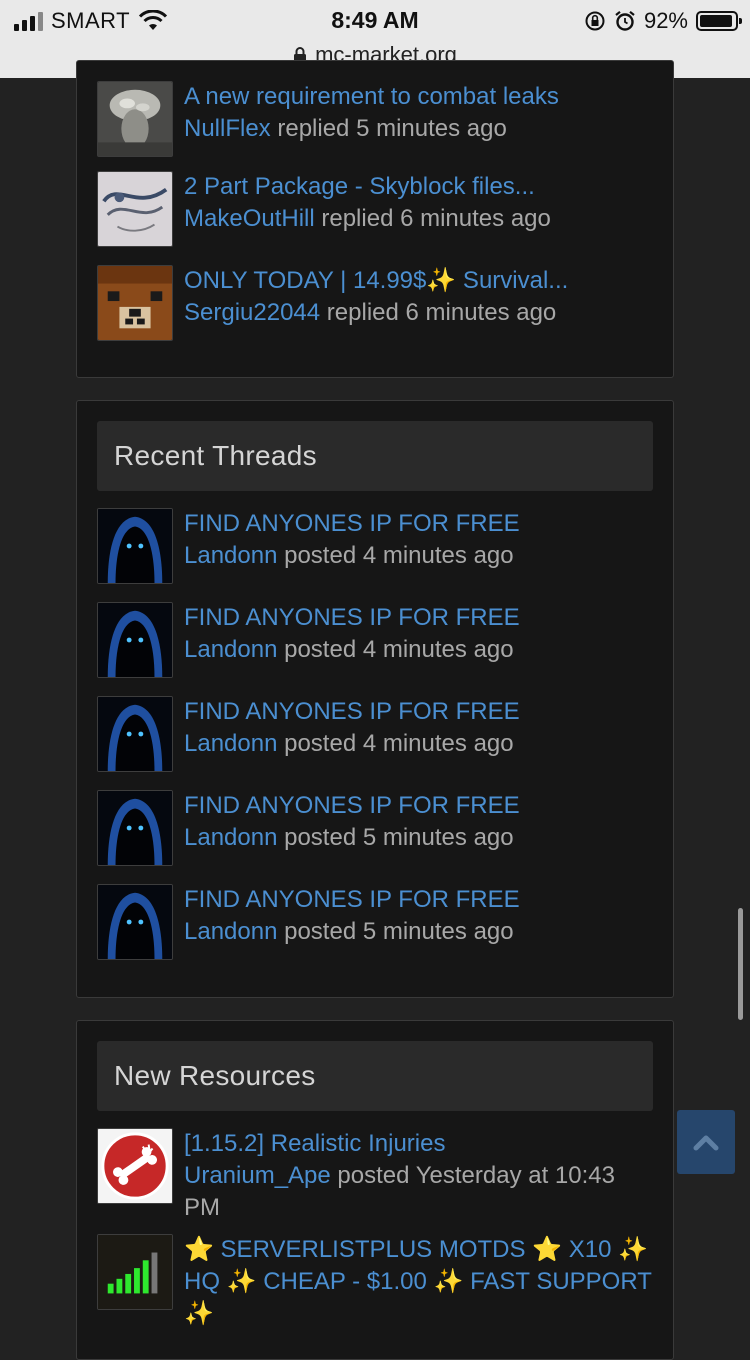 Image resolution: width=750 pixels, height=1360 pixels. What do you see at coordinates (595, 21) in the screenshot?
I see `orientation-lock-icon` at bounding box center [595, 21].